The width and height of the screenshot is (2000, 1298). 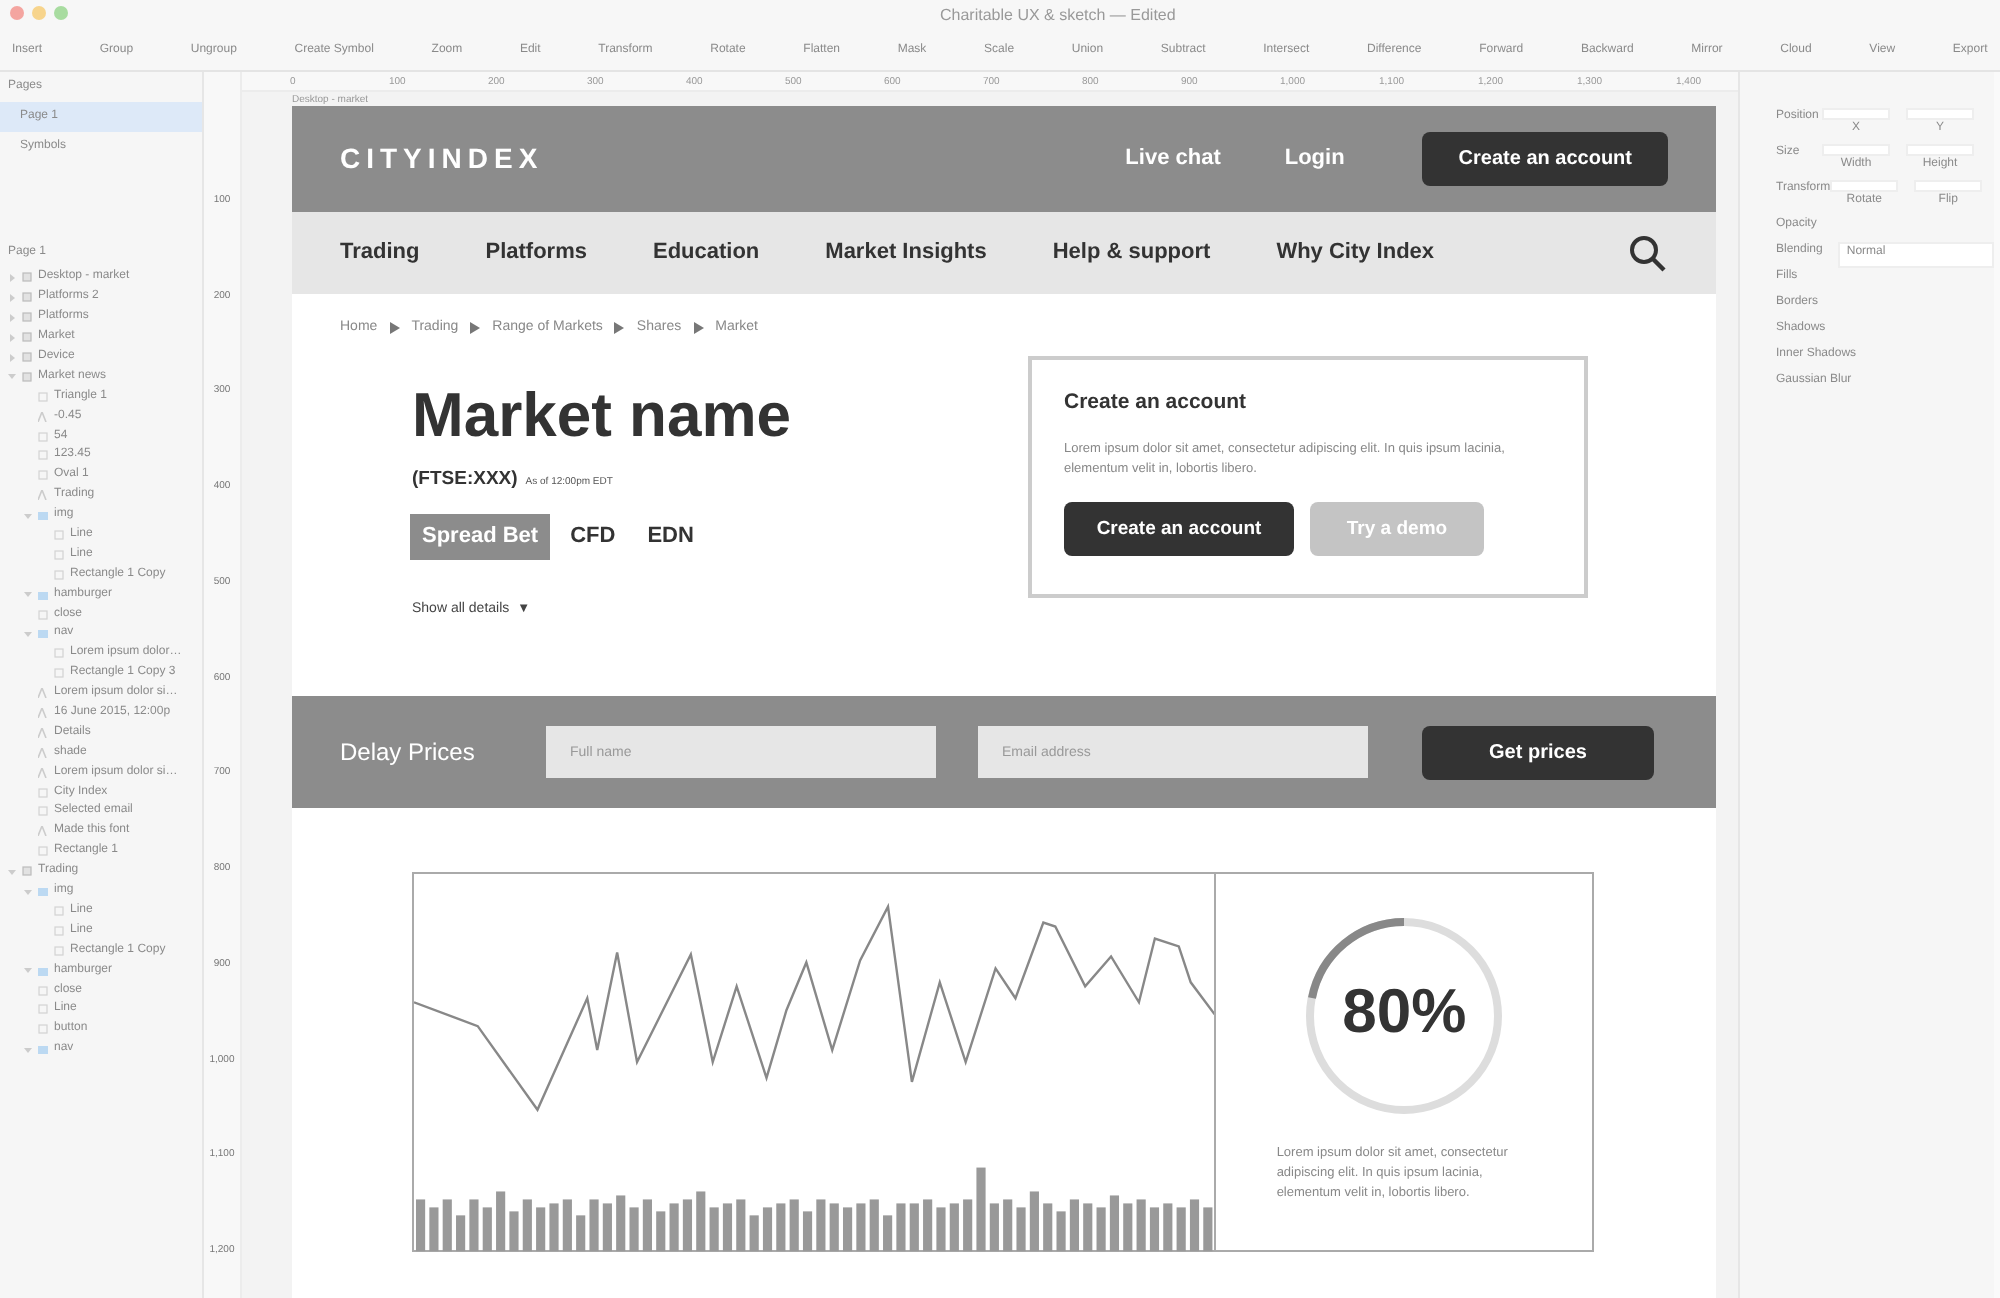 What do you see at coordinates (1173, 159) in the screenshot?
I see `header-link: Live chat` at bounding box center [1173, 159].